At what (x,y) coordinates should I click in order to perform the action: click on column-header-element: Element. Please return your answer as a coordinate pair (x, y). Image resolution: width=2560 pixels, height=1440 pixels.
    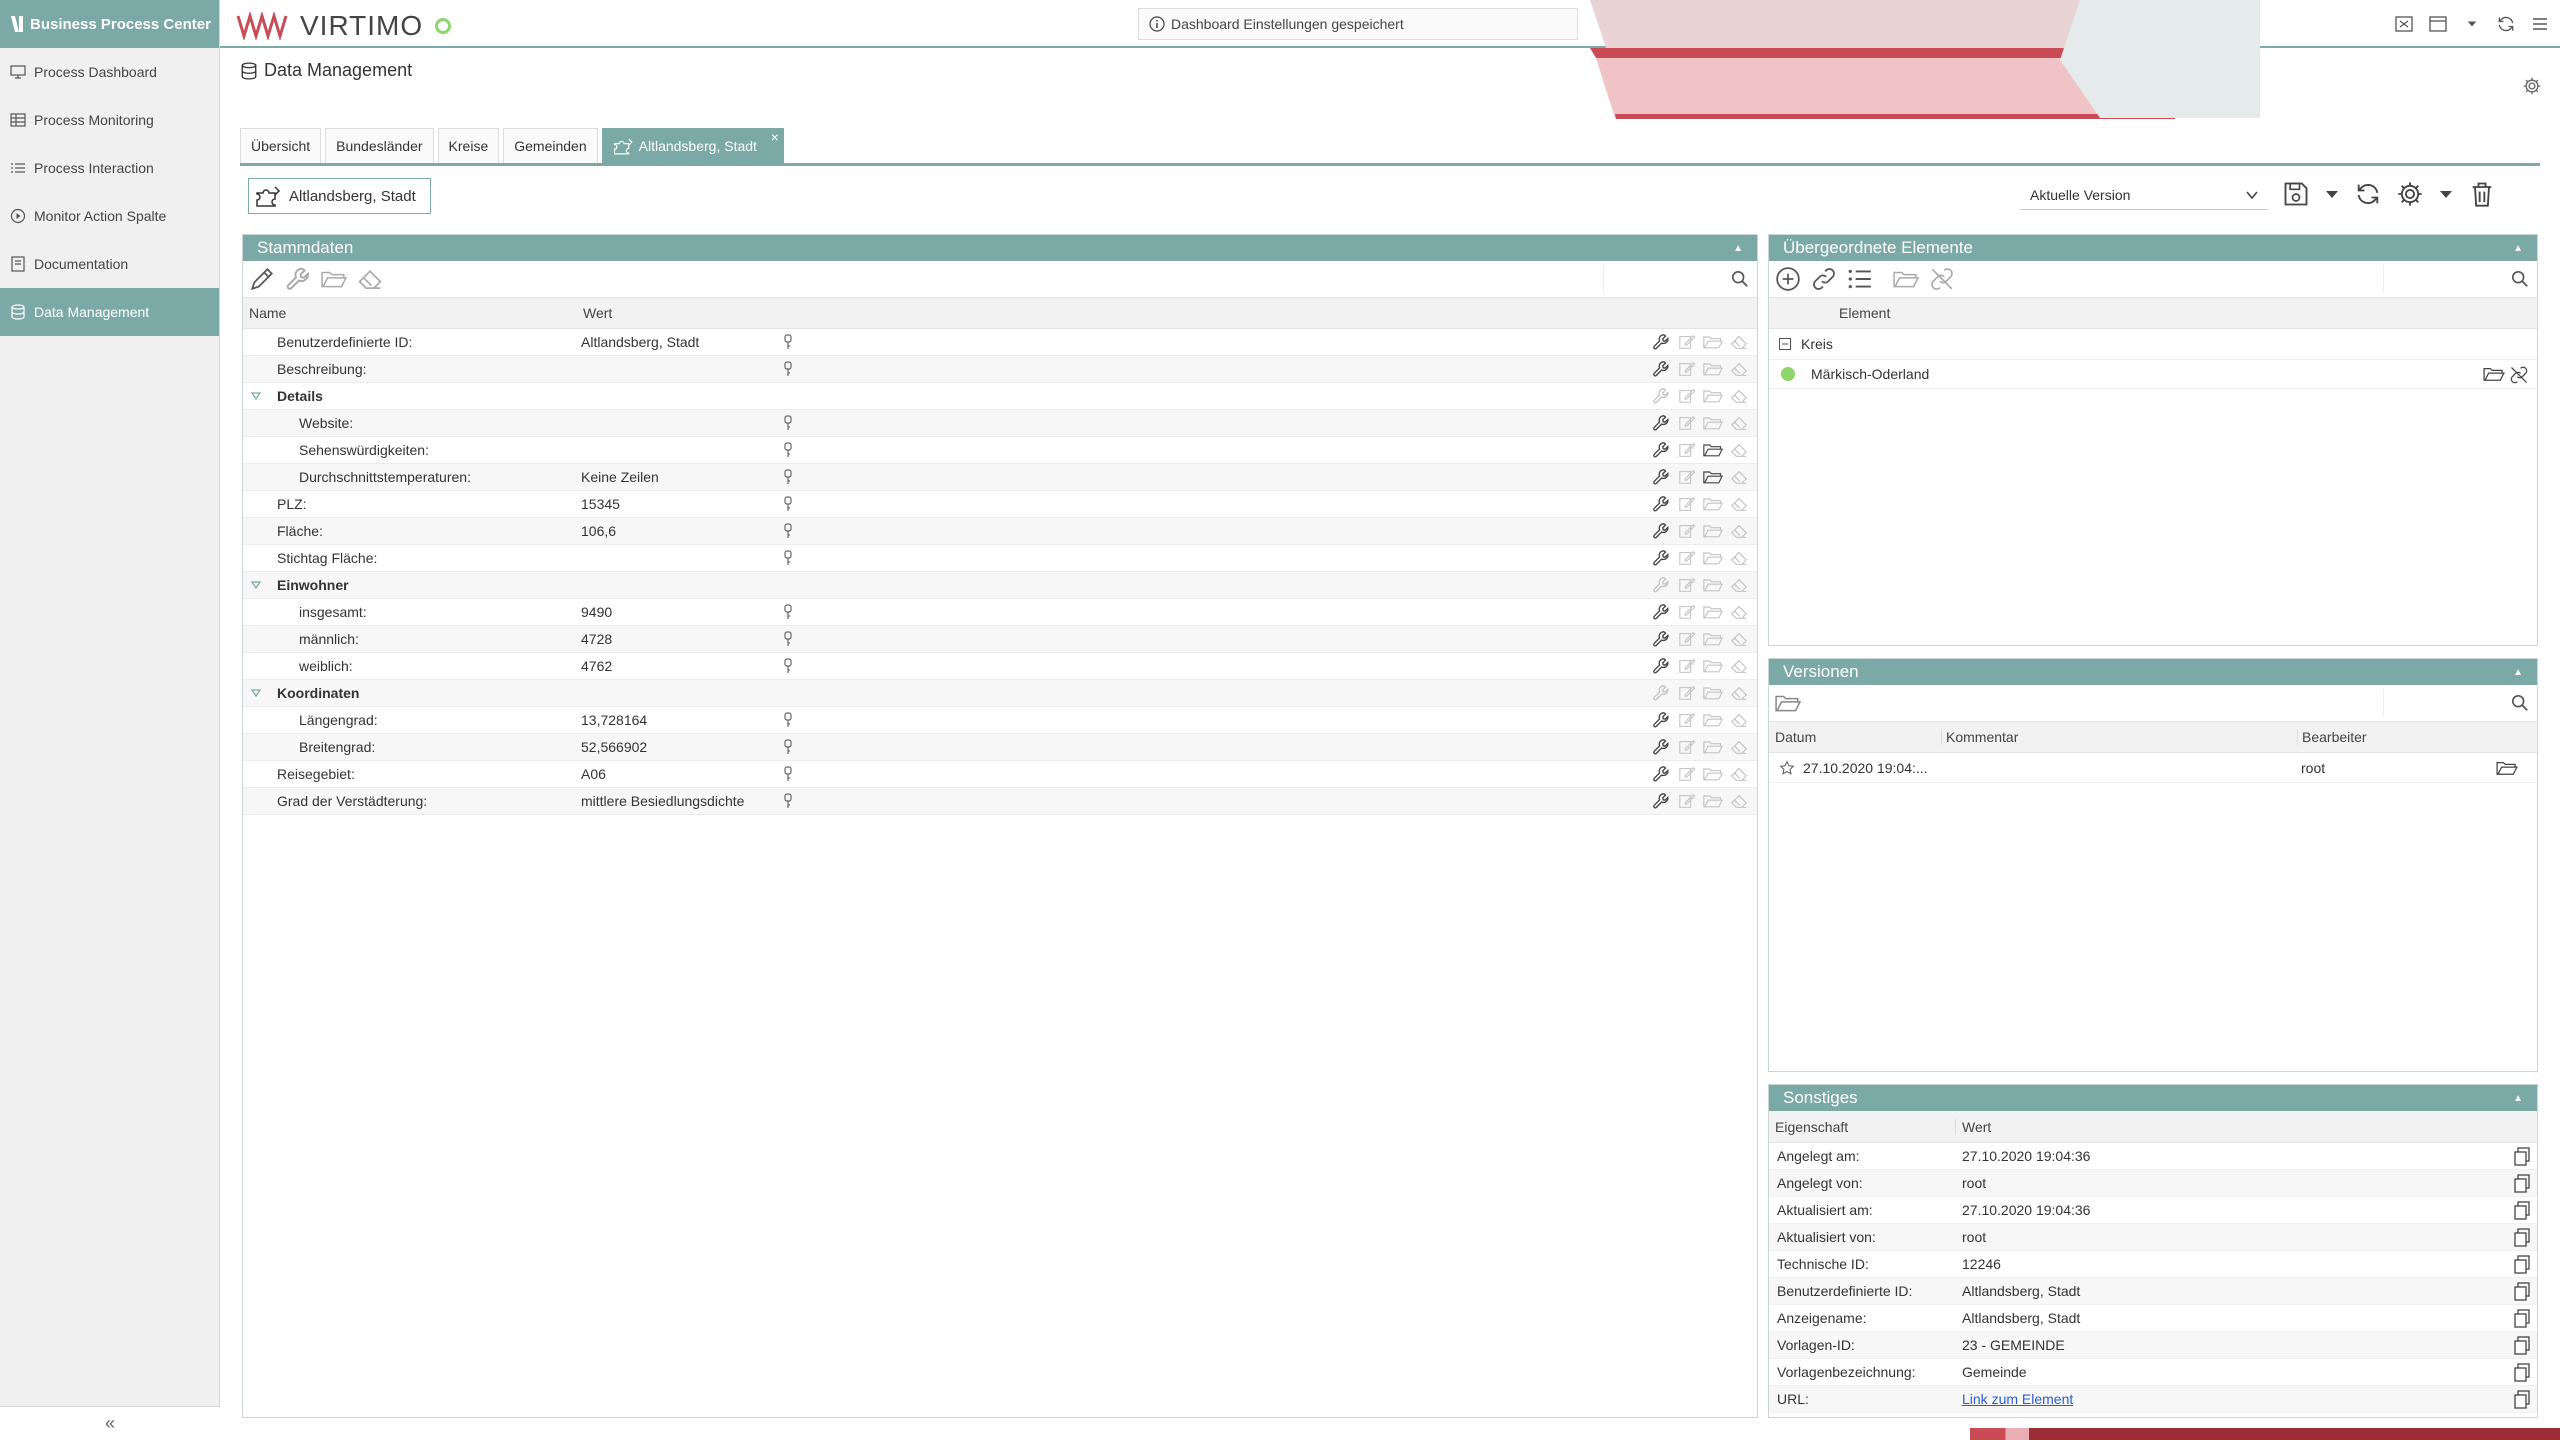
    Looking at the image, I should click on (1829, 313).